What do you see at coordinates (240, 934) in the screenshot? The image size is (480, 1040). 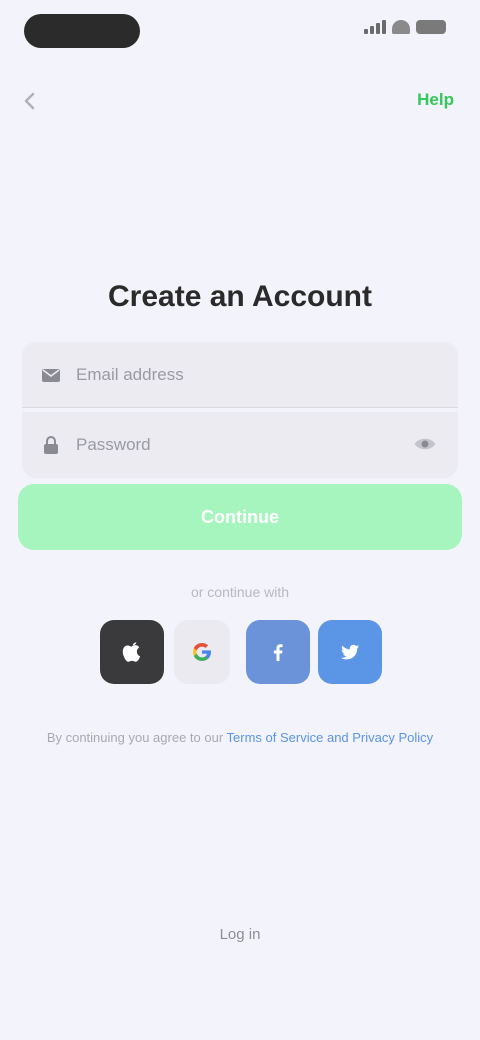 I see `login-link: Log in` at bounding box center [240, 934].